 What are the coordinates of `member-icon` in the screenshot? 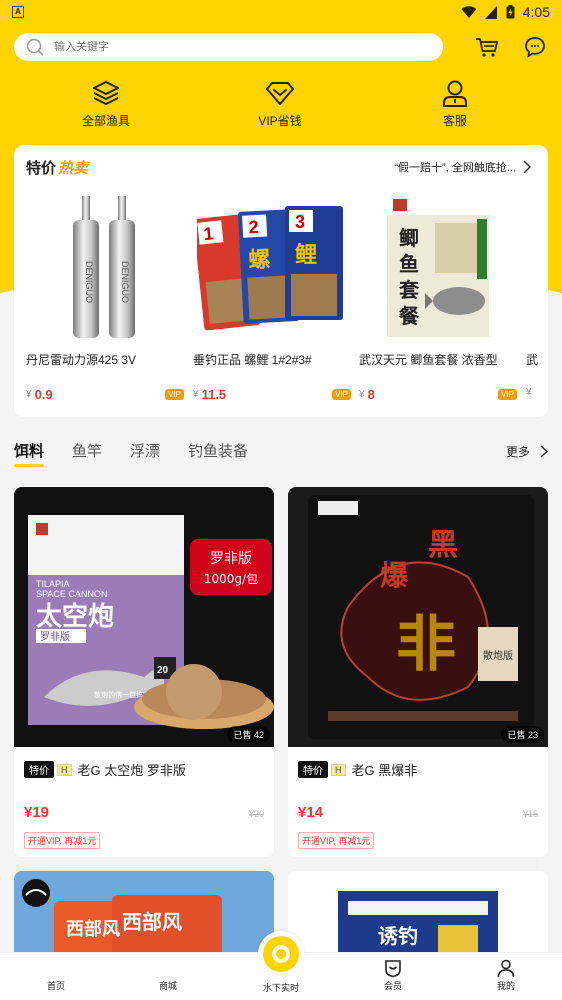 It's located at (393, 969).